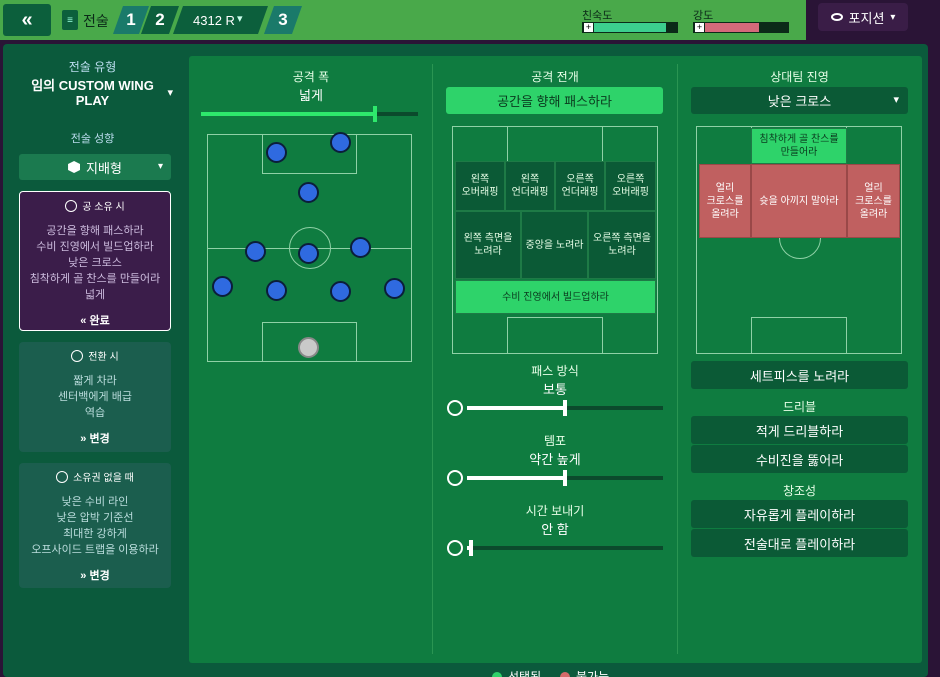  Describe the element at coordinates (311, 95) in the screenshot. I see `attacking-width-value: 넓게` at that location.